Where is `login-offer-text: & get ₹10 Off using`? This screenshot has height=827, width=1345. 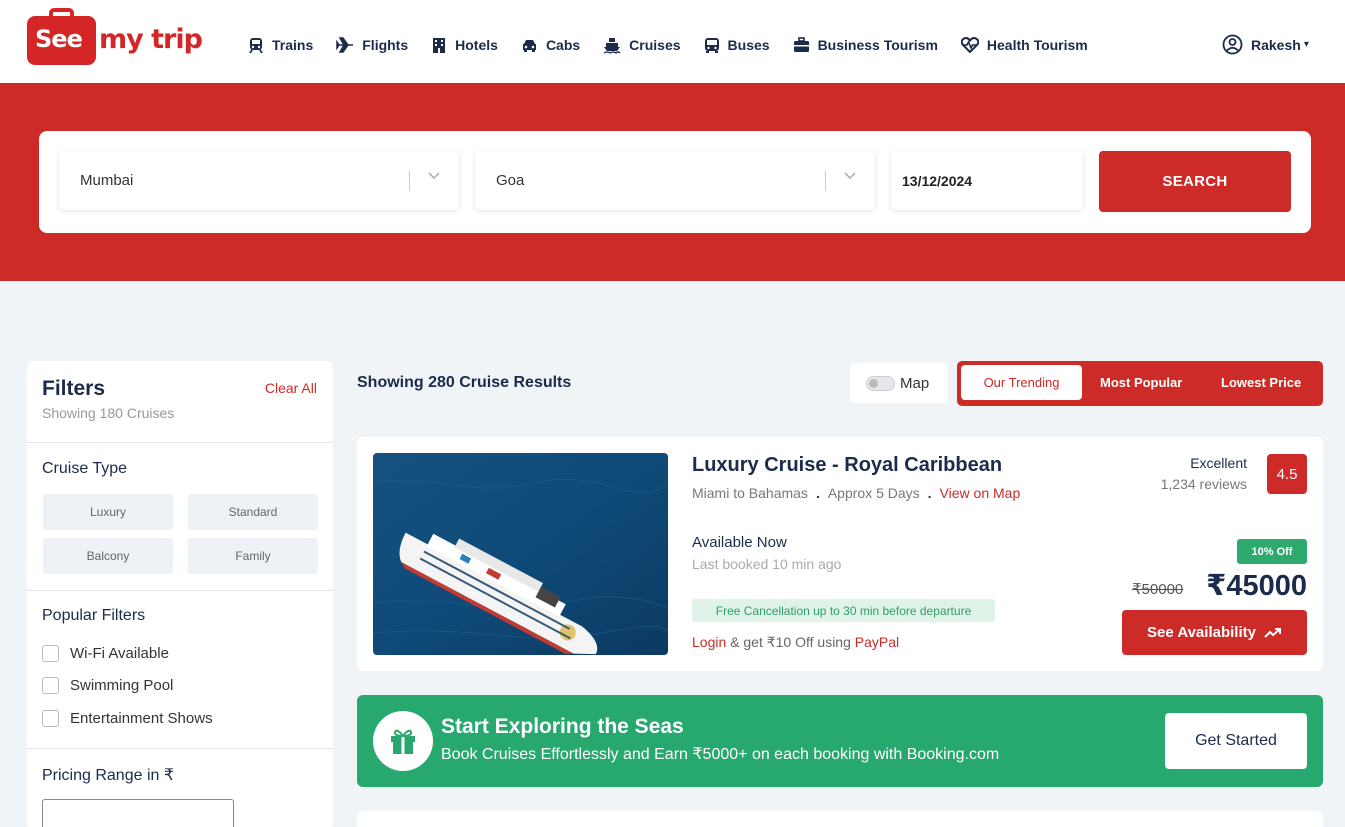
login-offer-text: & get ₹10 Off using is located at coordinates (790, 642).